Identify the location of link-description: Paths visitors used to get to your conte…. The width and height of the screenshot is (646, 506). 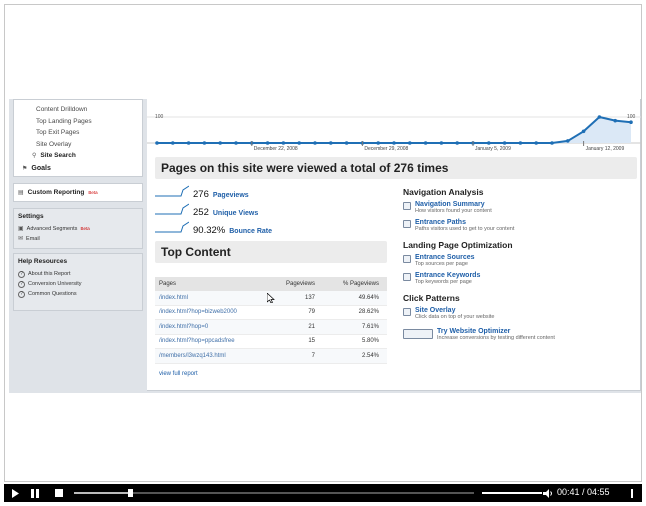
(465, 229).